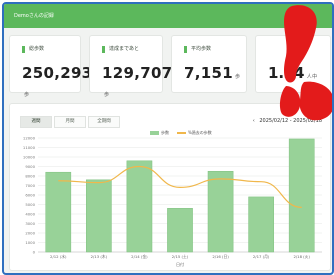  What do you see at coordinates (30, 185) in the screenshot?
I see `y-tick-label: 7000` at bounding box center [30, 185].